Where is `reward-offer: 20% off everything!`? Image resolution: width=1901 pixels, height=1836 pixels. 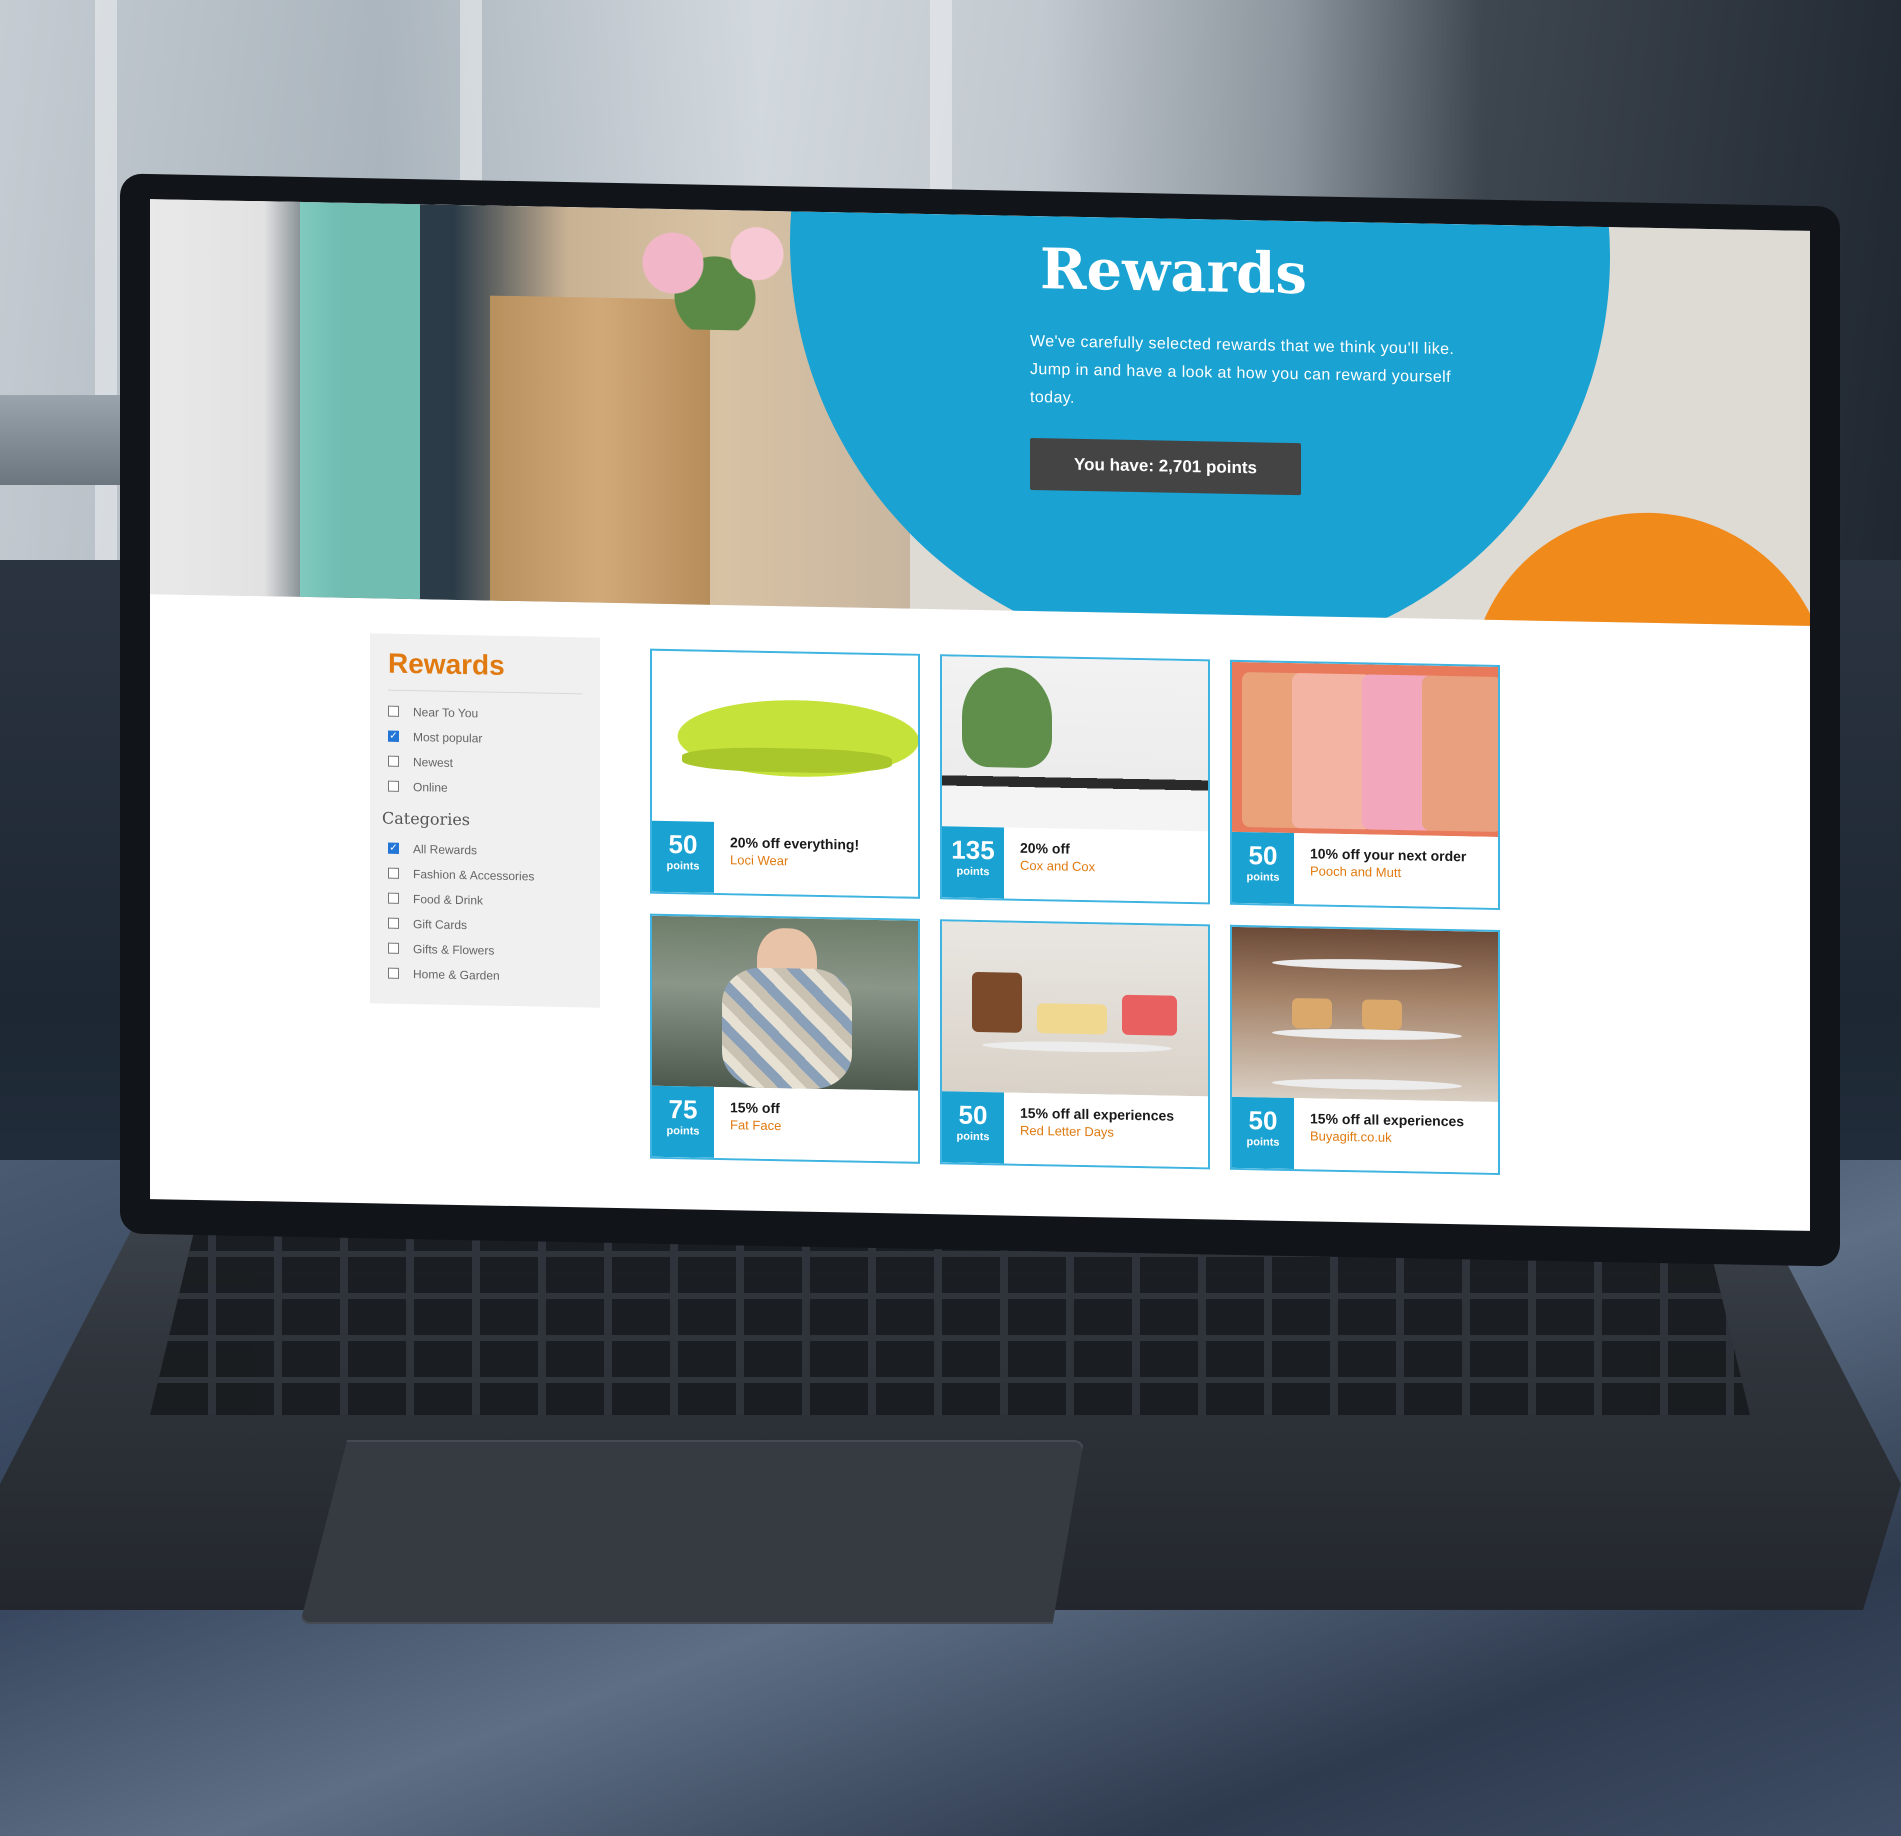
reward-offer: 20% off everything! is located at coordinates (795, 843).